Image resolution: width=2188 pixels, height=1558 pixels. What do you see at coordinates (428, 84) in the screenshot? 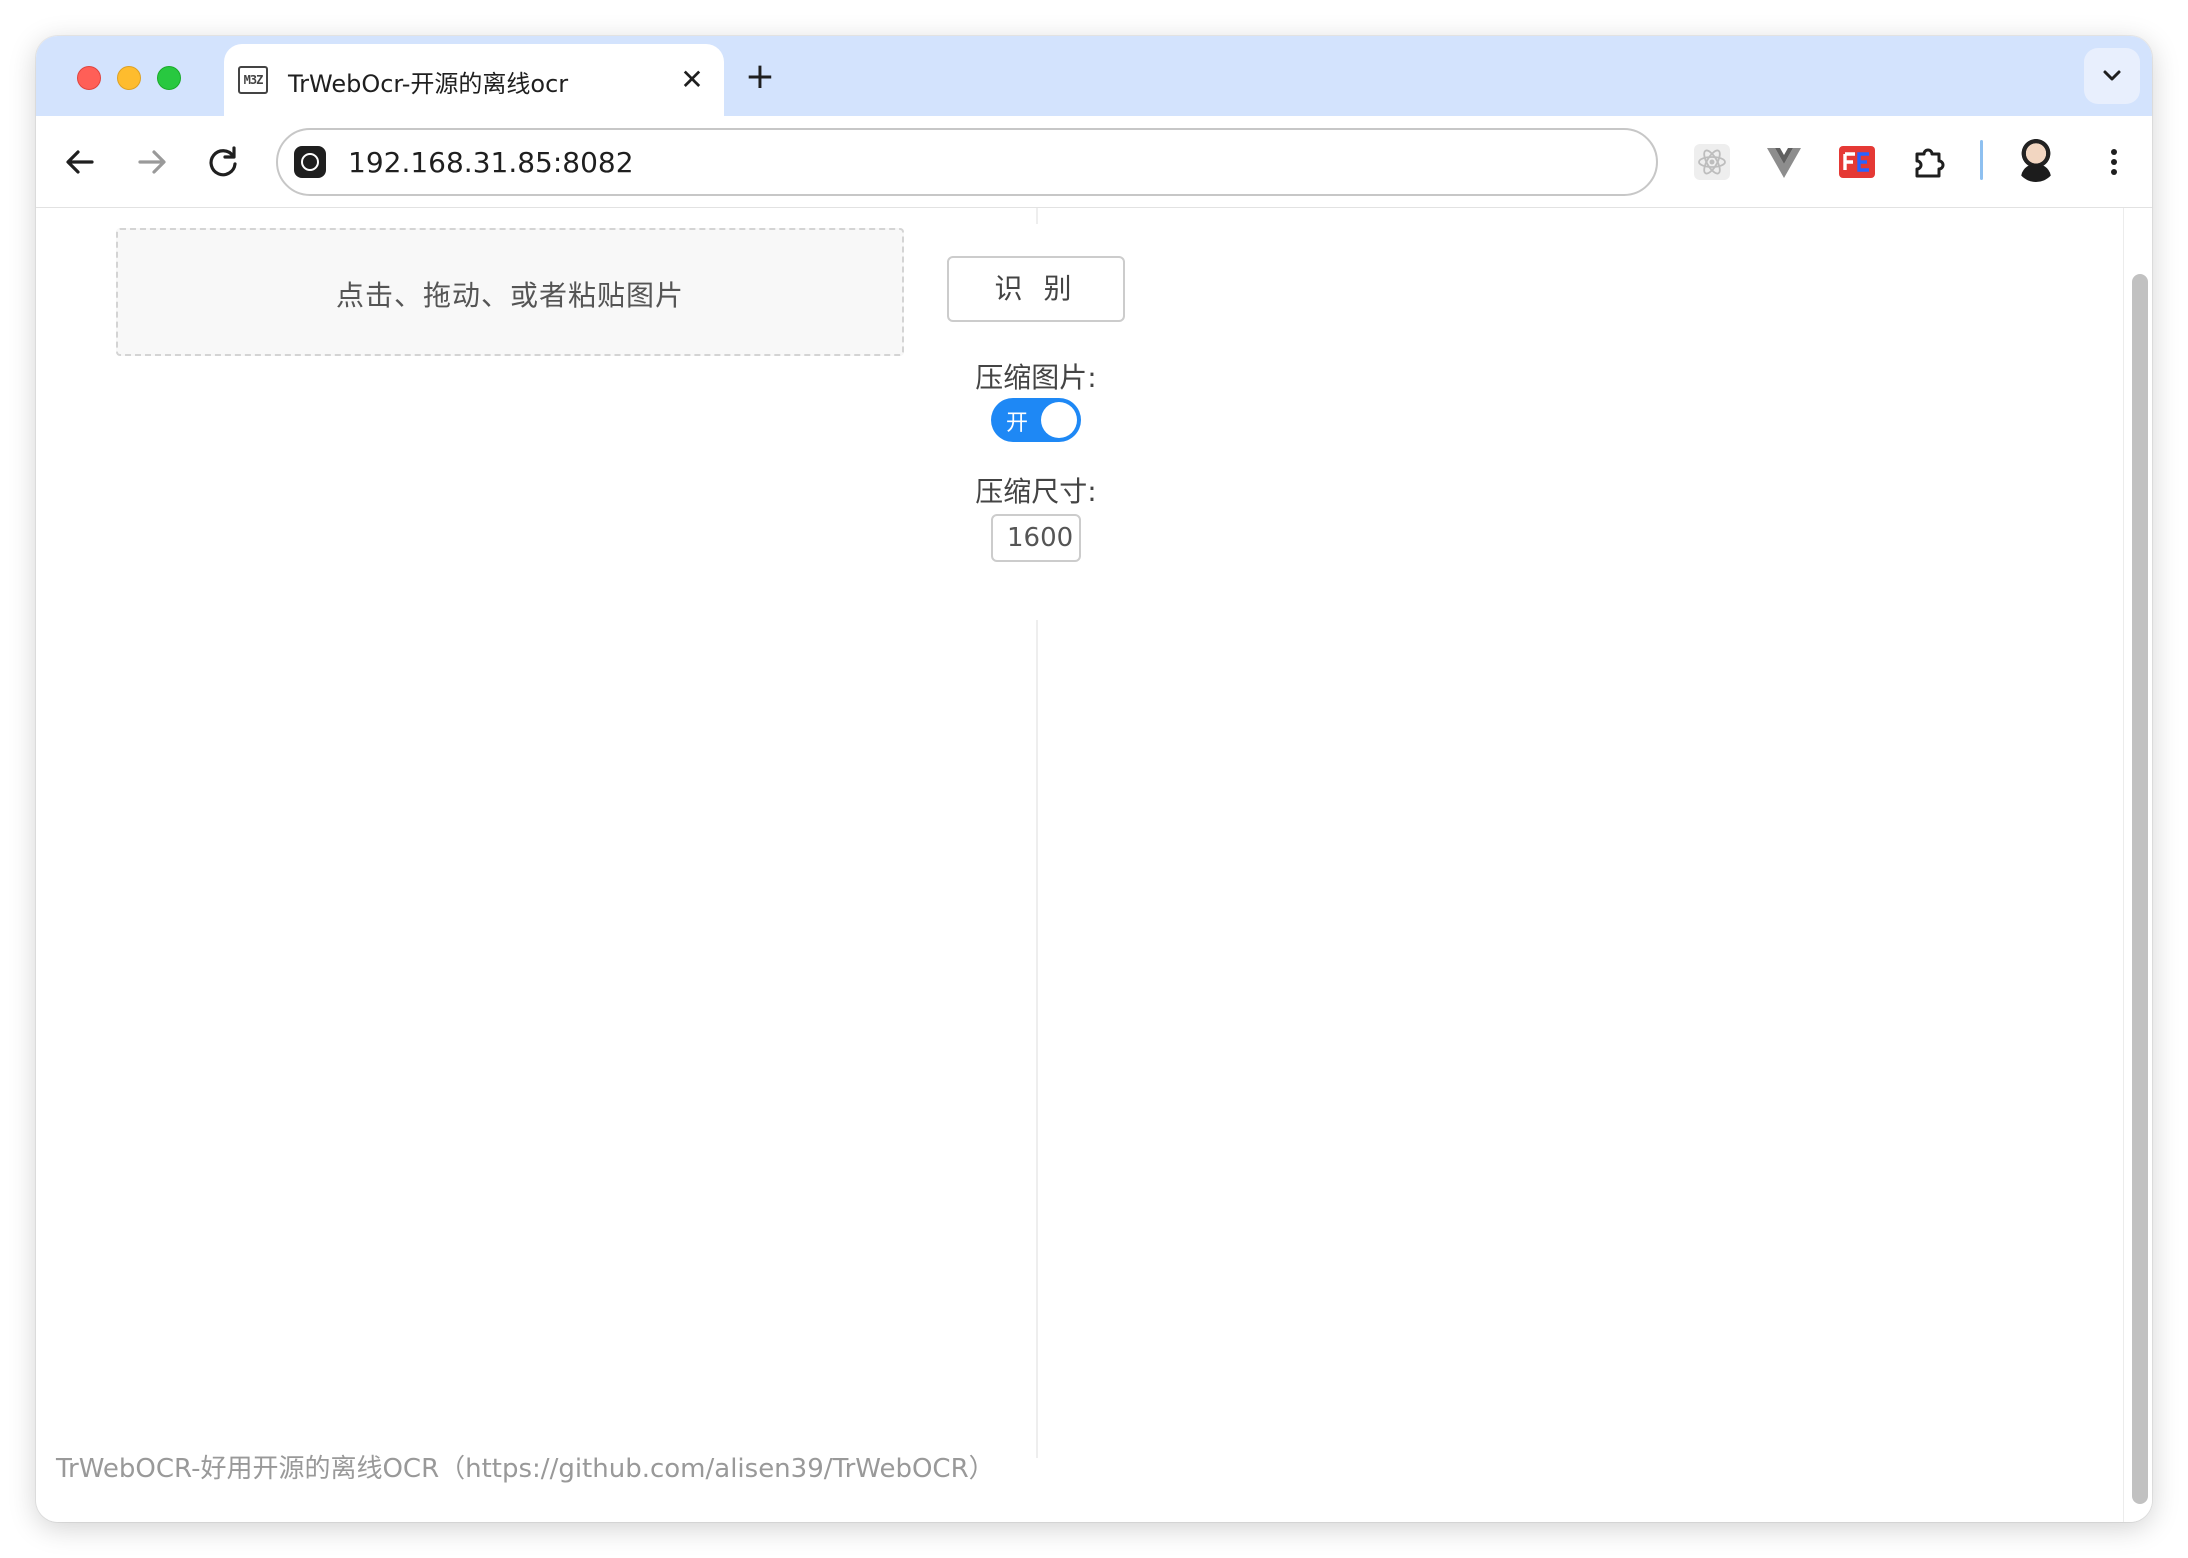
I see `tab-title: TrWebOcr-开源的离线ocr` at bounding box center [428, 84].